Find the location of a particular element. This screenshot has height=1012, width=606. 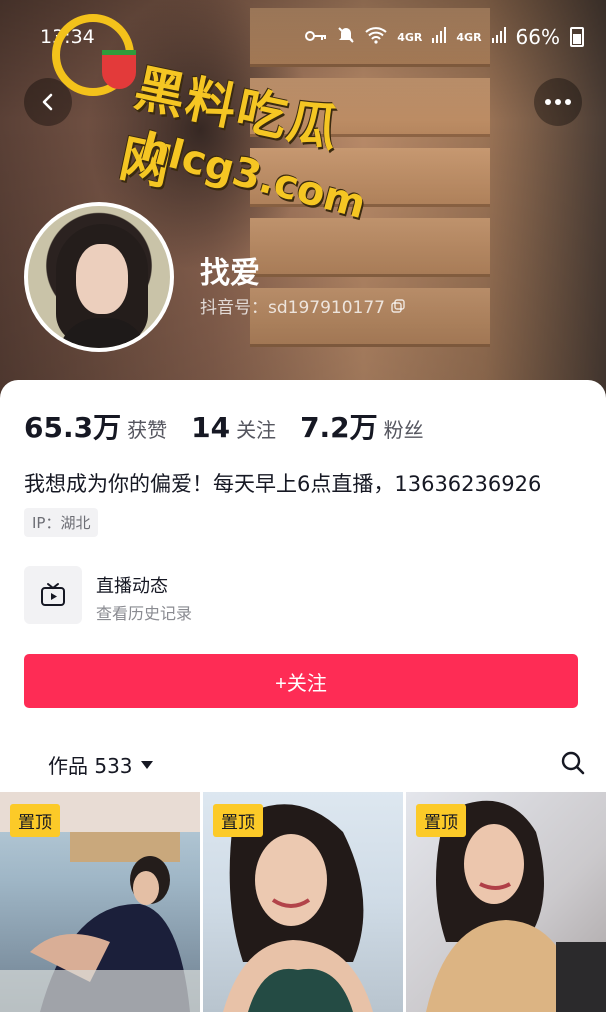

avatar is located at coordinates (99, 277).